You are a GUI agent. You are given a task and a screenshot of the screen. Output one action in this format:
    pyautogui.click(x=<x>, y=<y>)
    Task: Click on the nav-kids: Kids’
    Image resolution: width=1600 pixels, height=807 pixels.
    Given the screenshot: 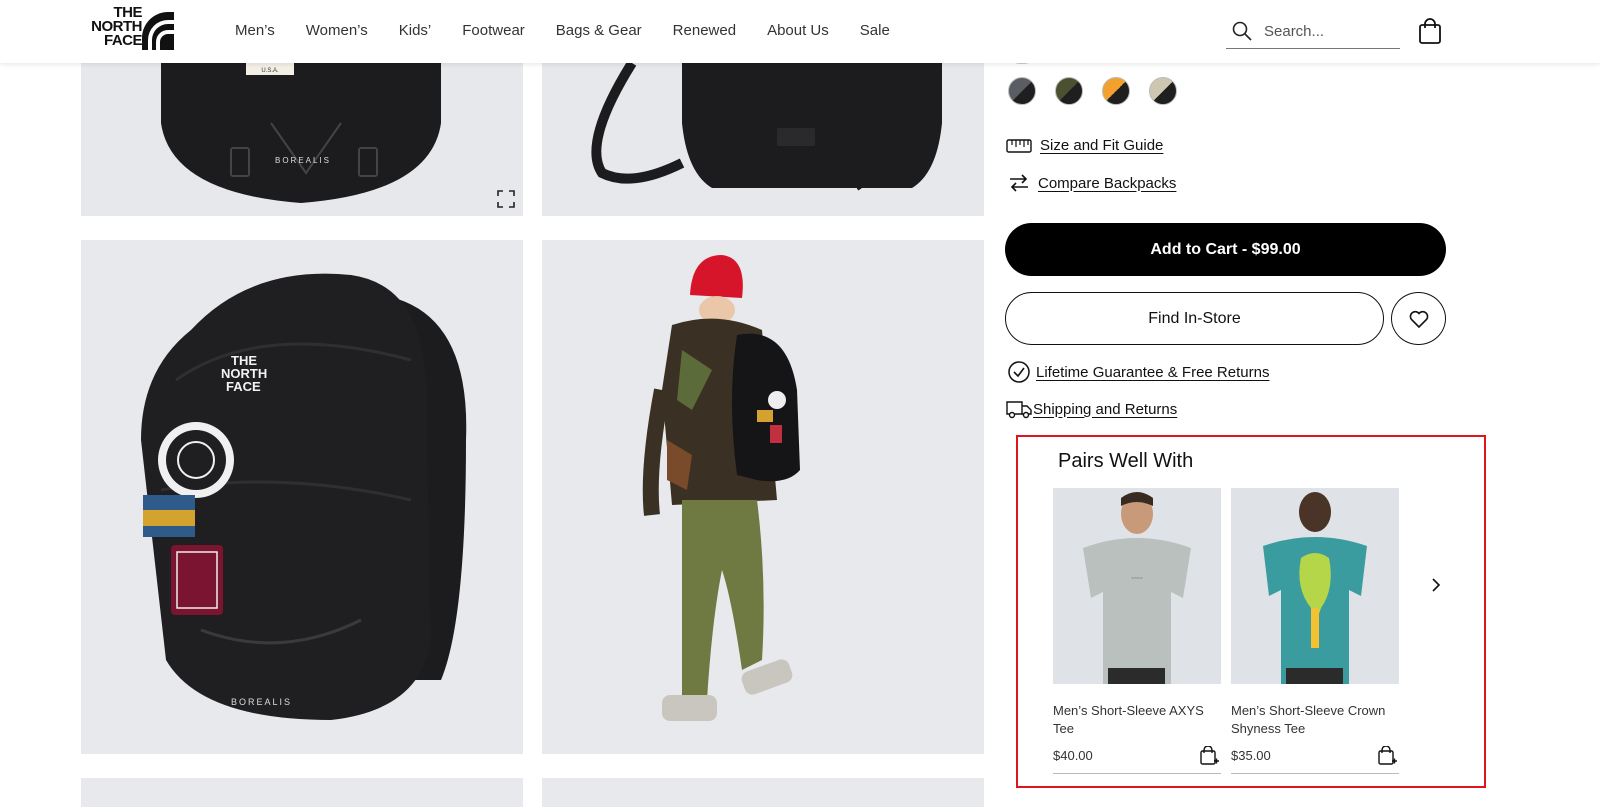 What is the action you would take?
    pyautogui.click(x=415, y=30)
    